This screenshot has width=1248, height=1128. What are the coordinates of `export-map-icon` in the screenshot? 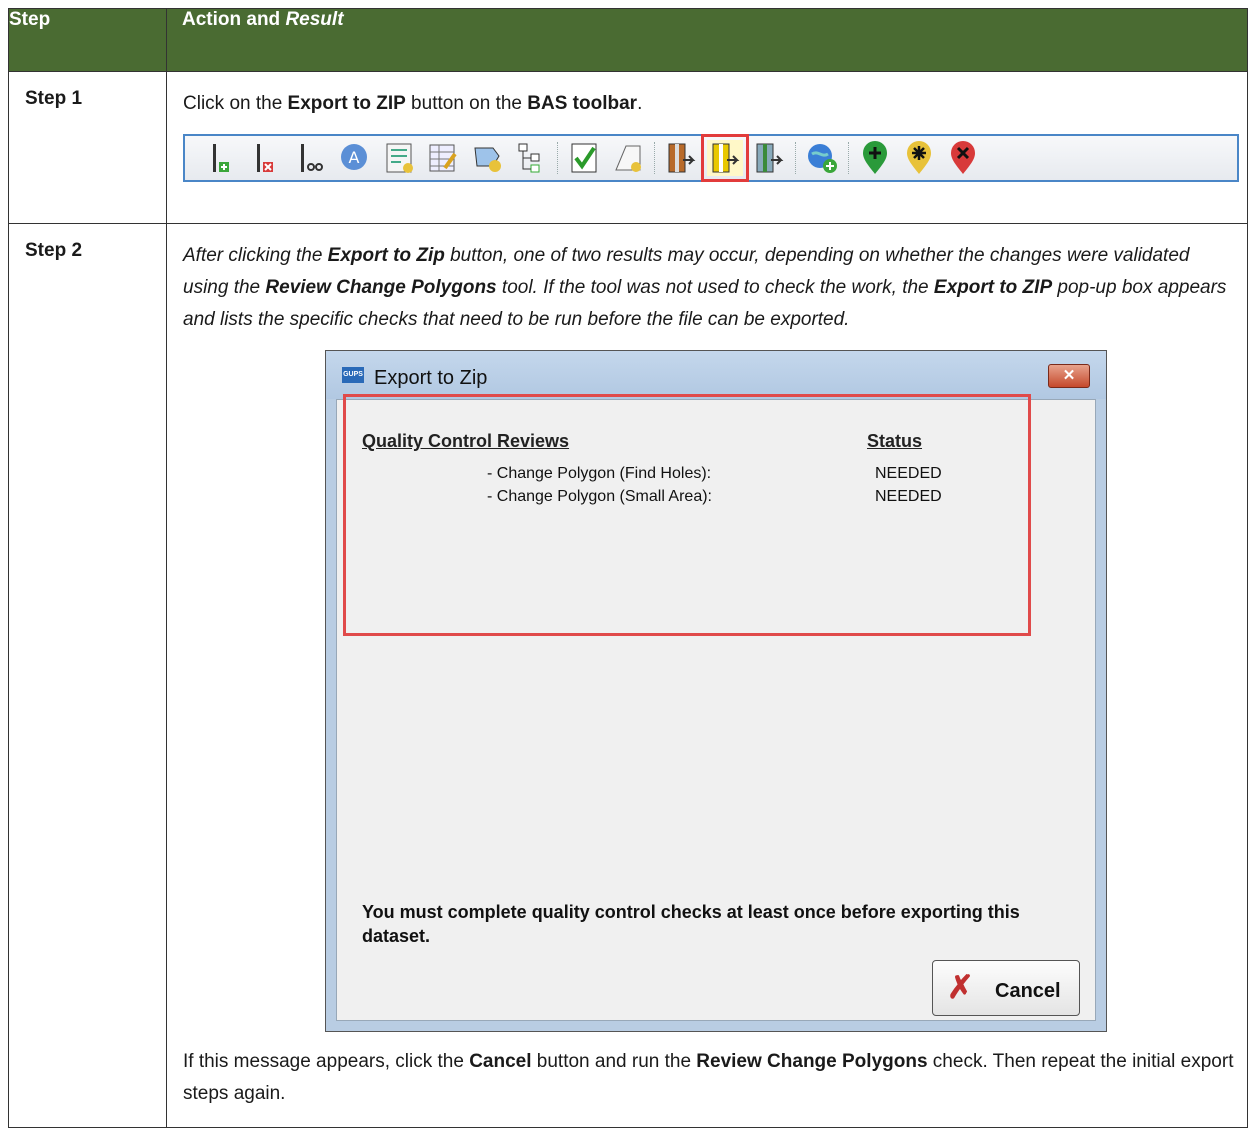 It's located at (769, 158).